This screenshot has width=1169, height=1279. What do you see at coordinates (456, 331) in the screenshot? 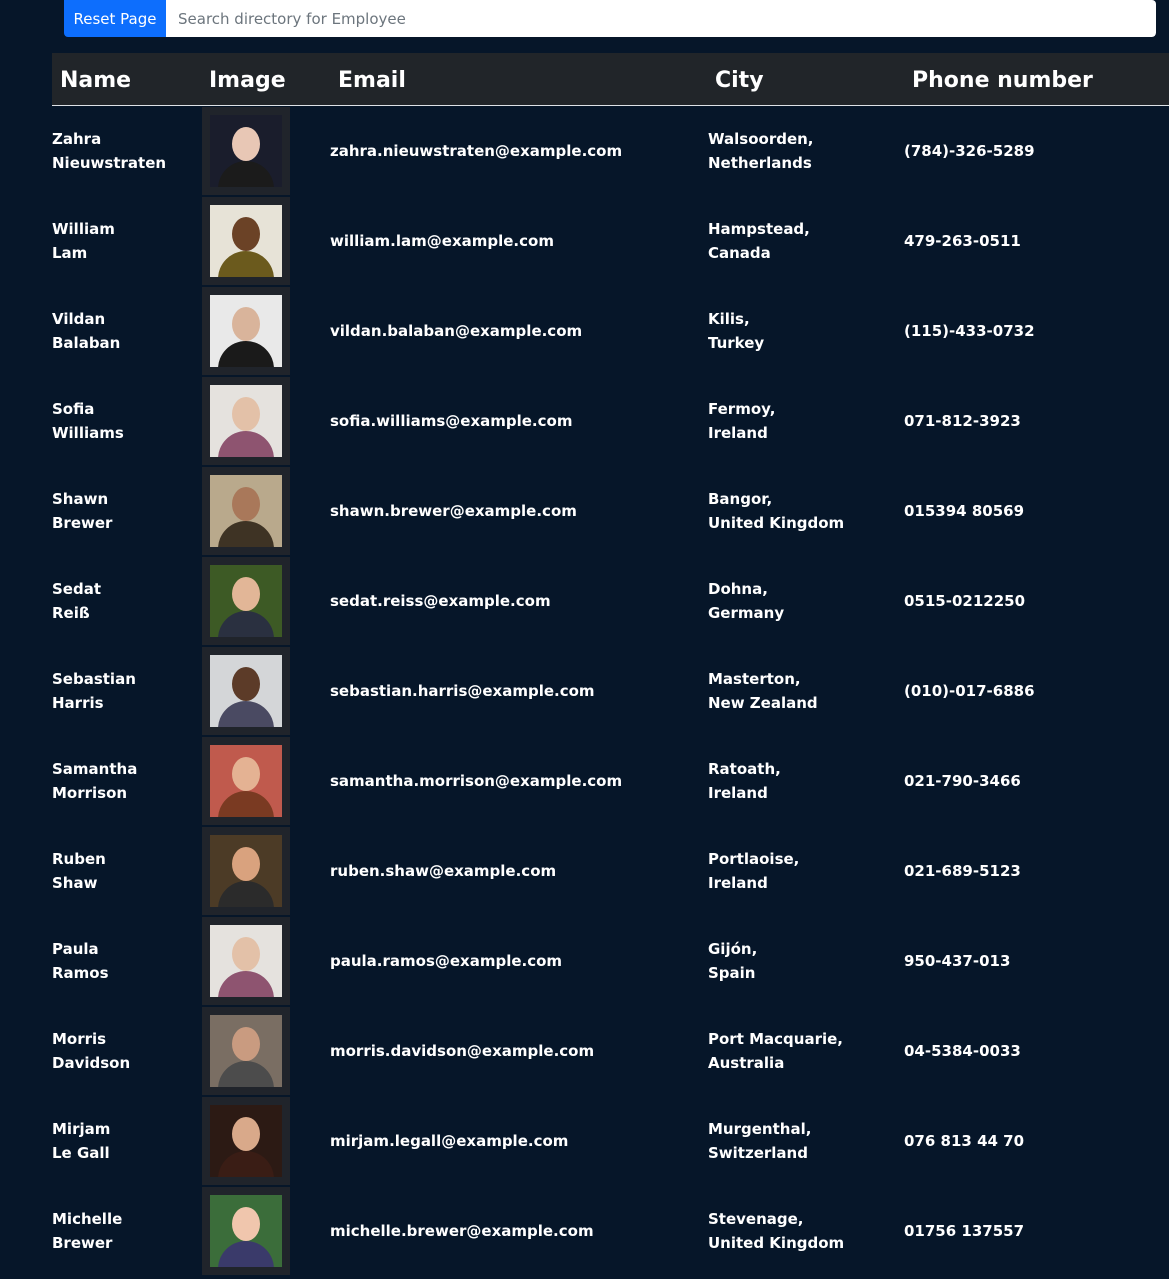
I see `employee-email: vildan.balaban@example.com` at bounding box center [456, 331].